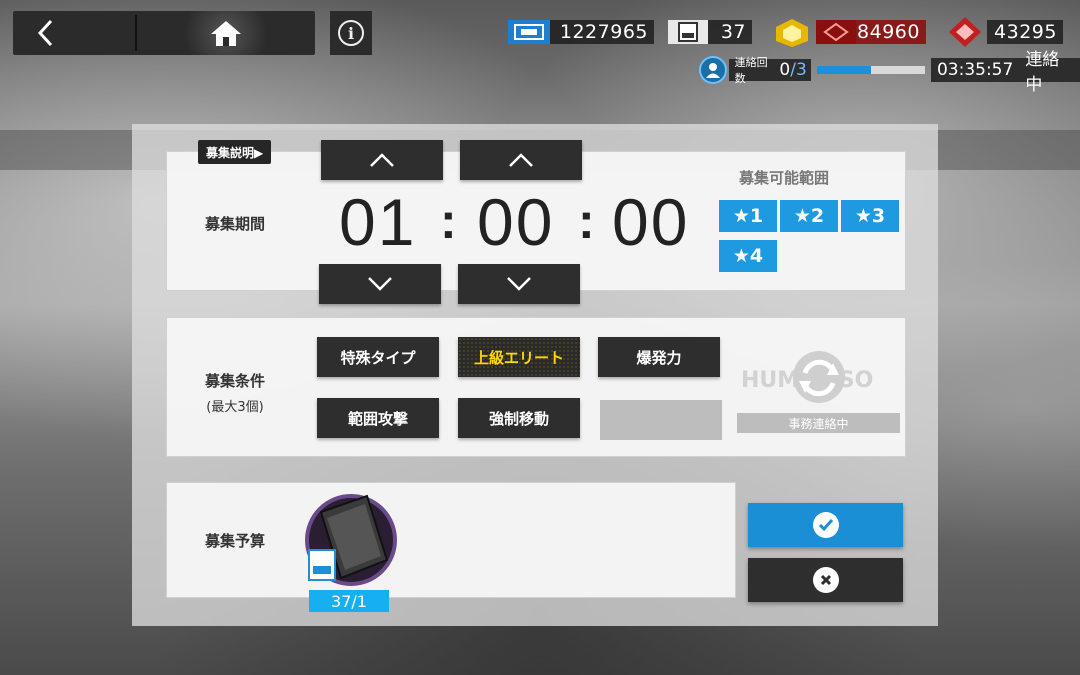 This screenshot has width=1080, height=675. What do you see at coordinates (378, 357) in the screenshot?
I see `tag-special-type: 特殊タイプ` at bounding box center [378, 357].